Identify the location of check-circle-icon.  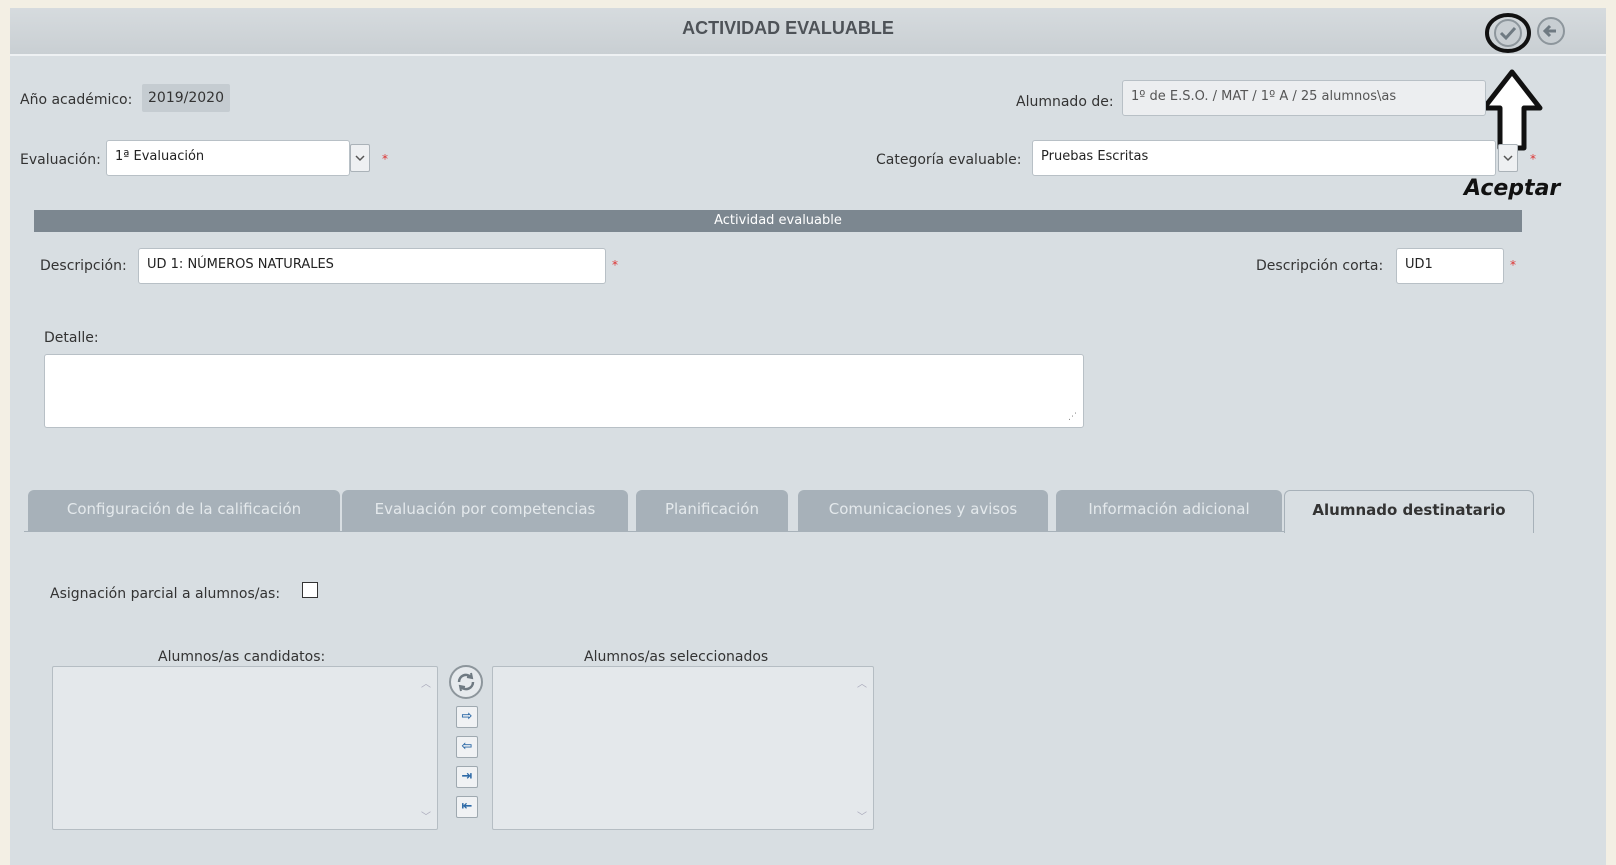
(1508, 33).